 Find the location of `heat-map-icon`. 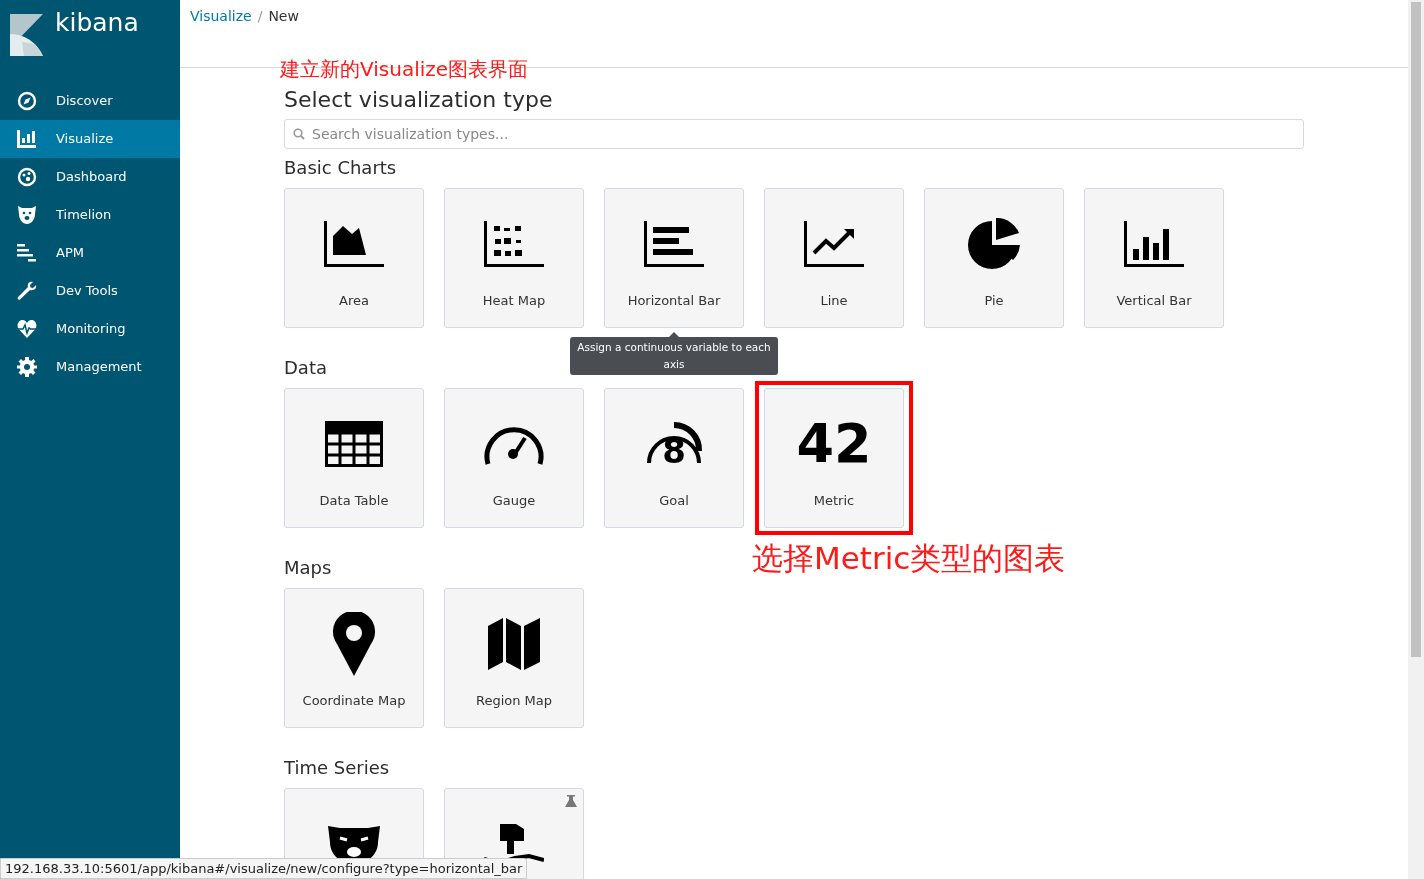

heat-map-icon is located at coordinates (514, 244).